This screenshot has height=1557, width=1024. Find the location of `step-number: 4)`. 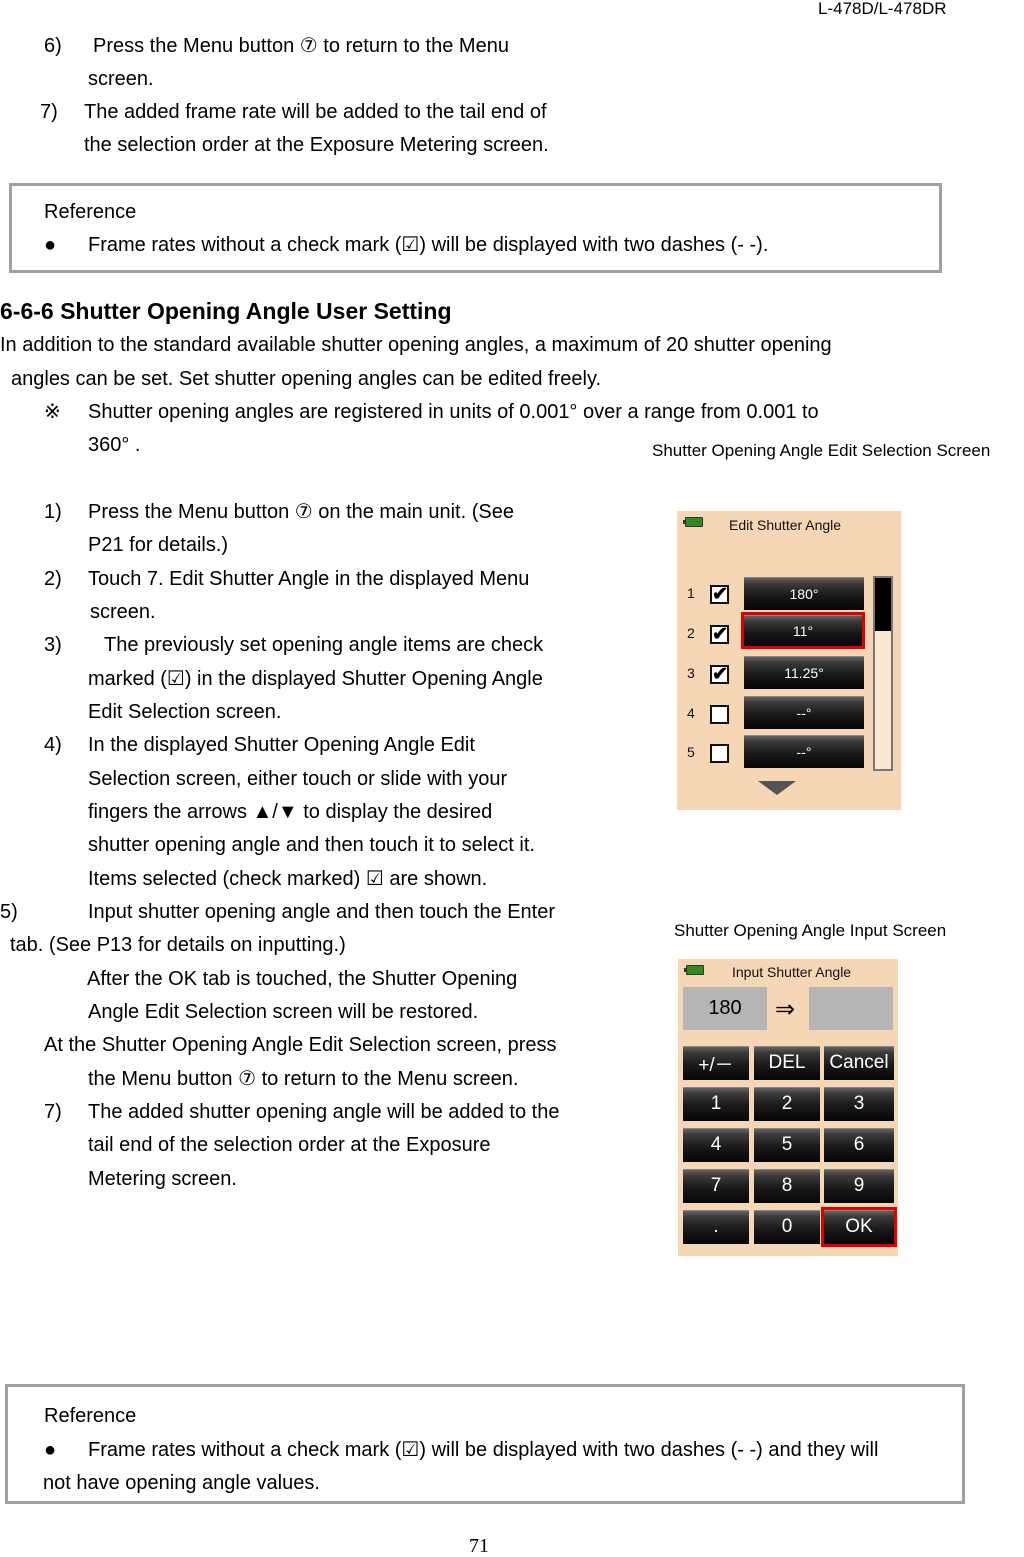

step-number: 4) is located at coordinates (53, 745).